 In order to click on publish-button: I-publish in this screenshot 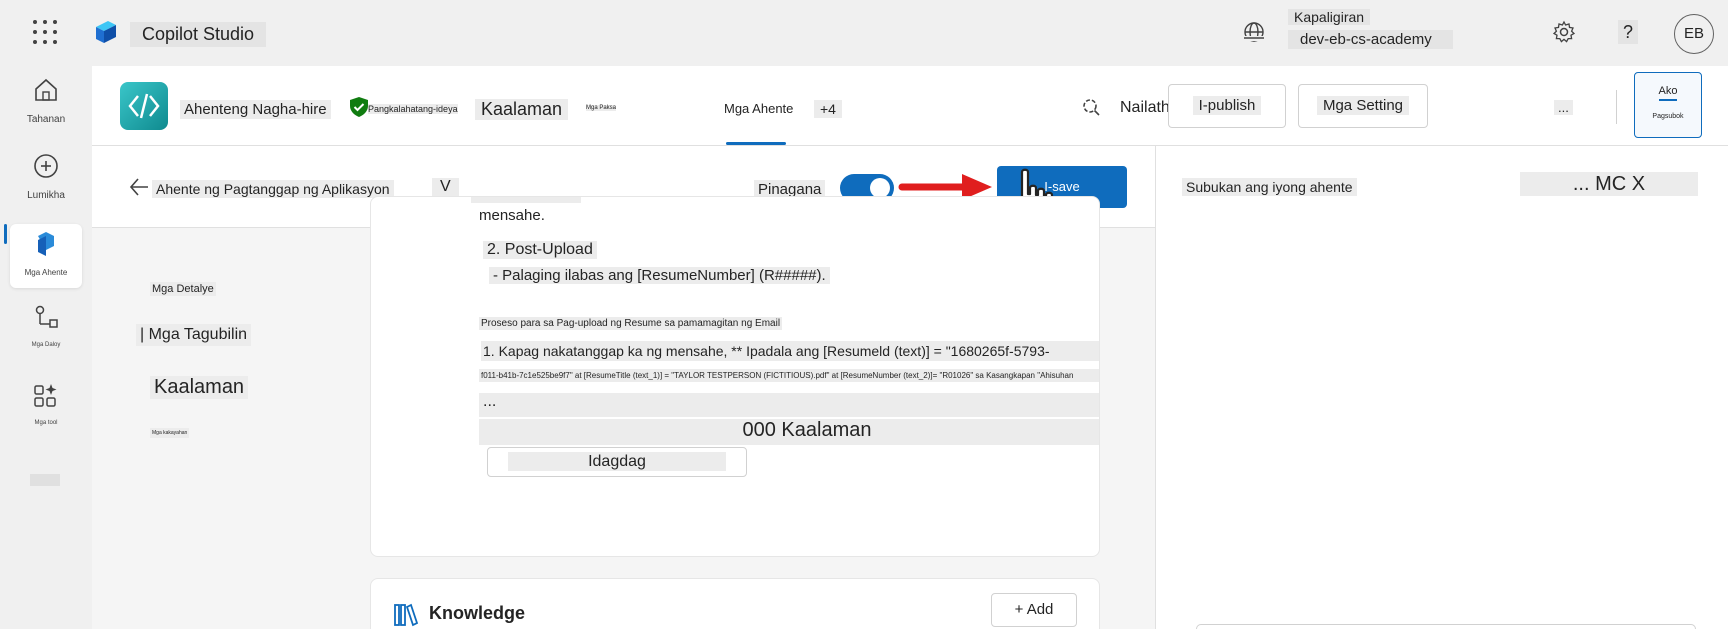, I will do `click(1227, 106)`.